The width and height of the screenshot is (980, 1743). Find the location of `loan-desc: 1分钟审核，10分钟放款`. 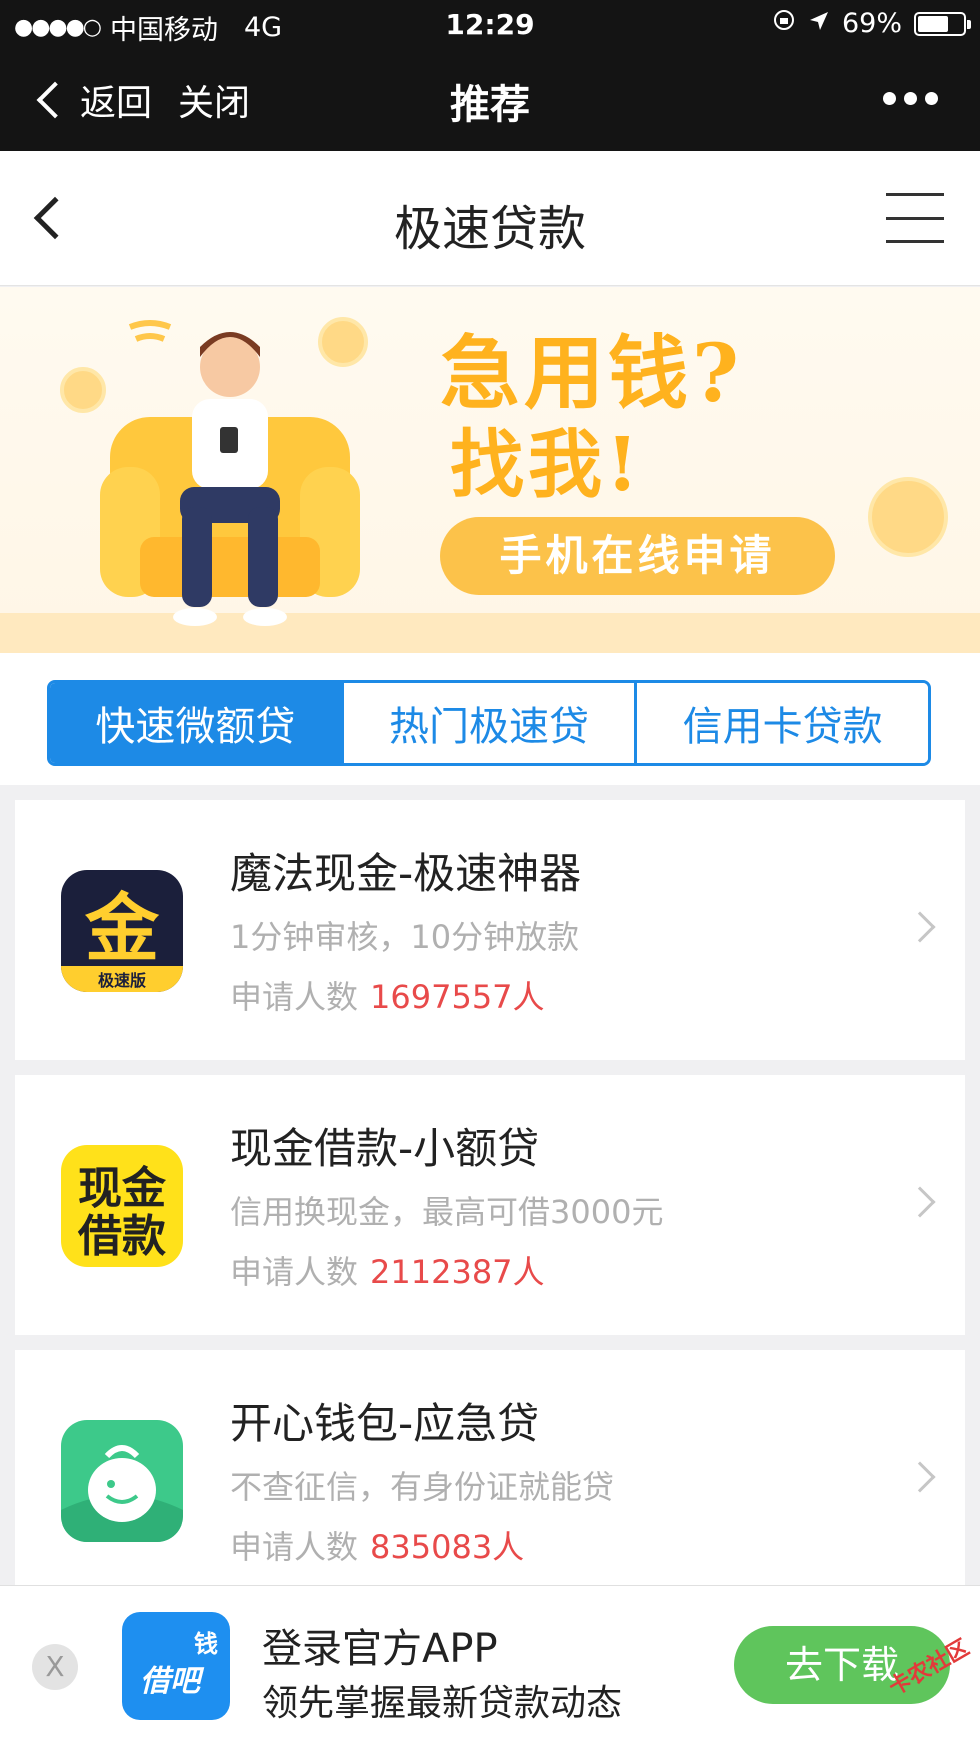

loan-desc: 1分钟审核，10分钟放款 is located at coordinates (405, 937).